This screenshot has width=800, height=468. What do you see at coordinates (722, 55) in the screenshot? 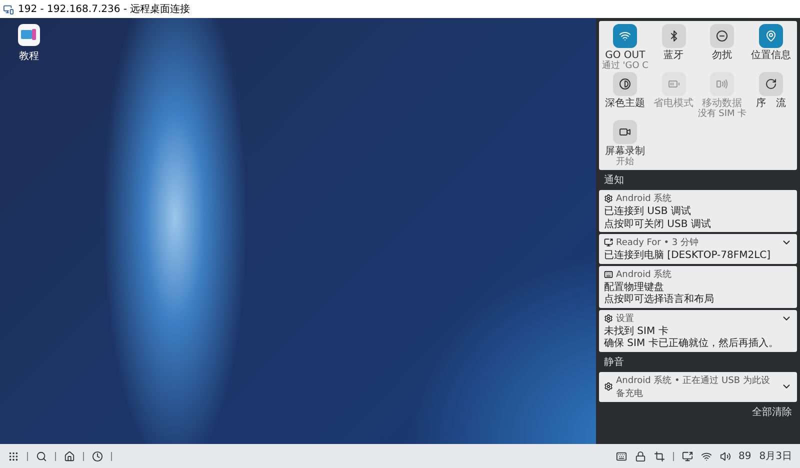
I see `tile-label: 勿扰` at bounding box center [722, 55].